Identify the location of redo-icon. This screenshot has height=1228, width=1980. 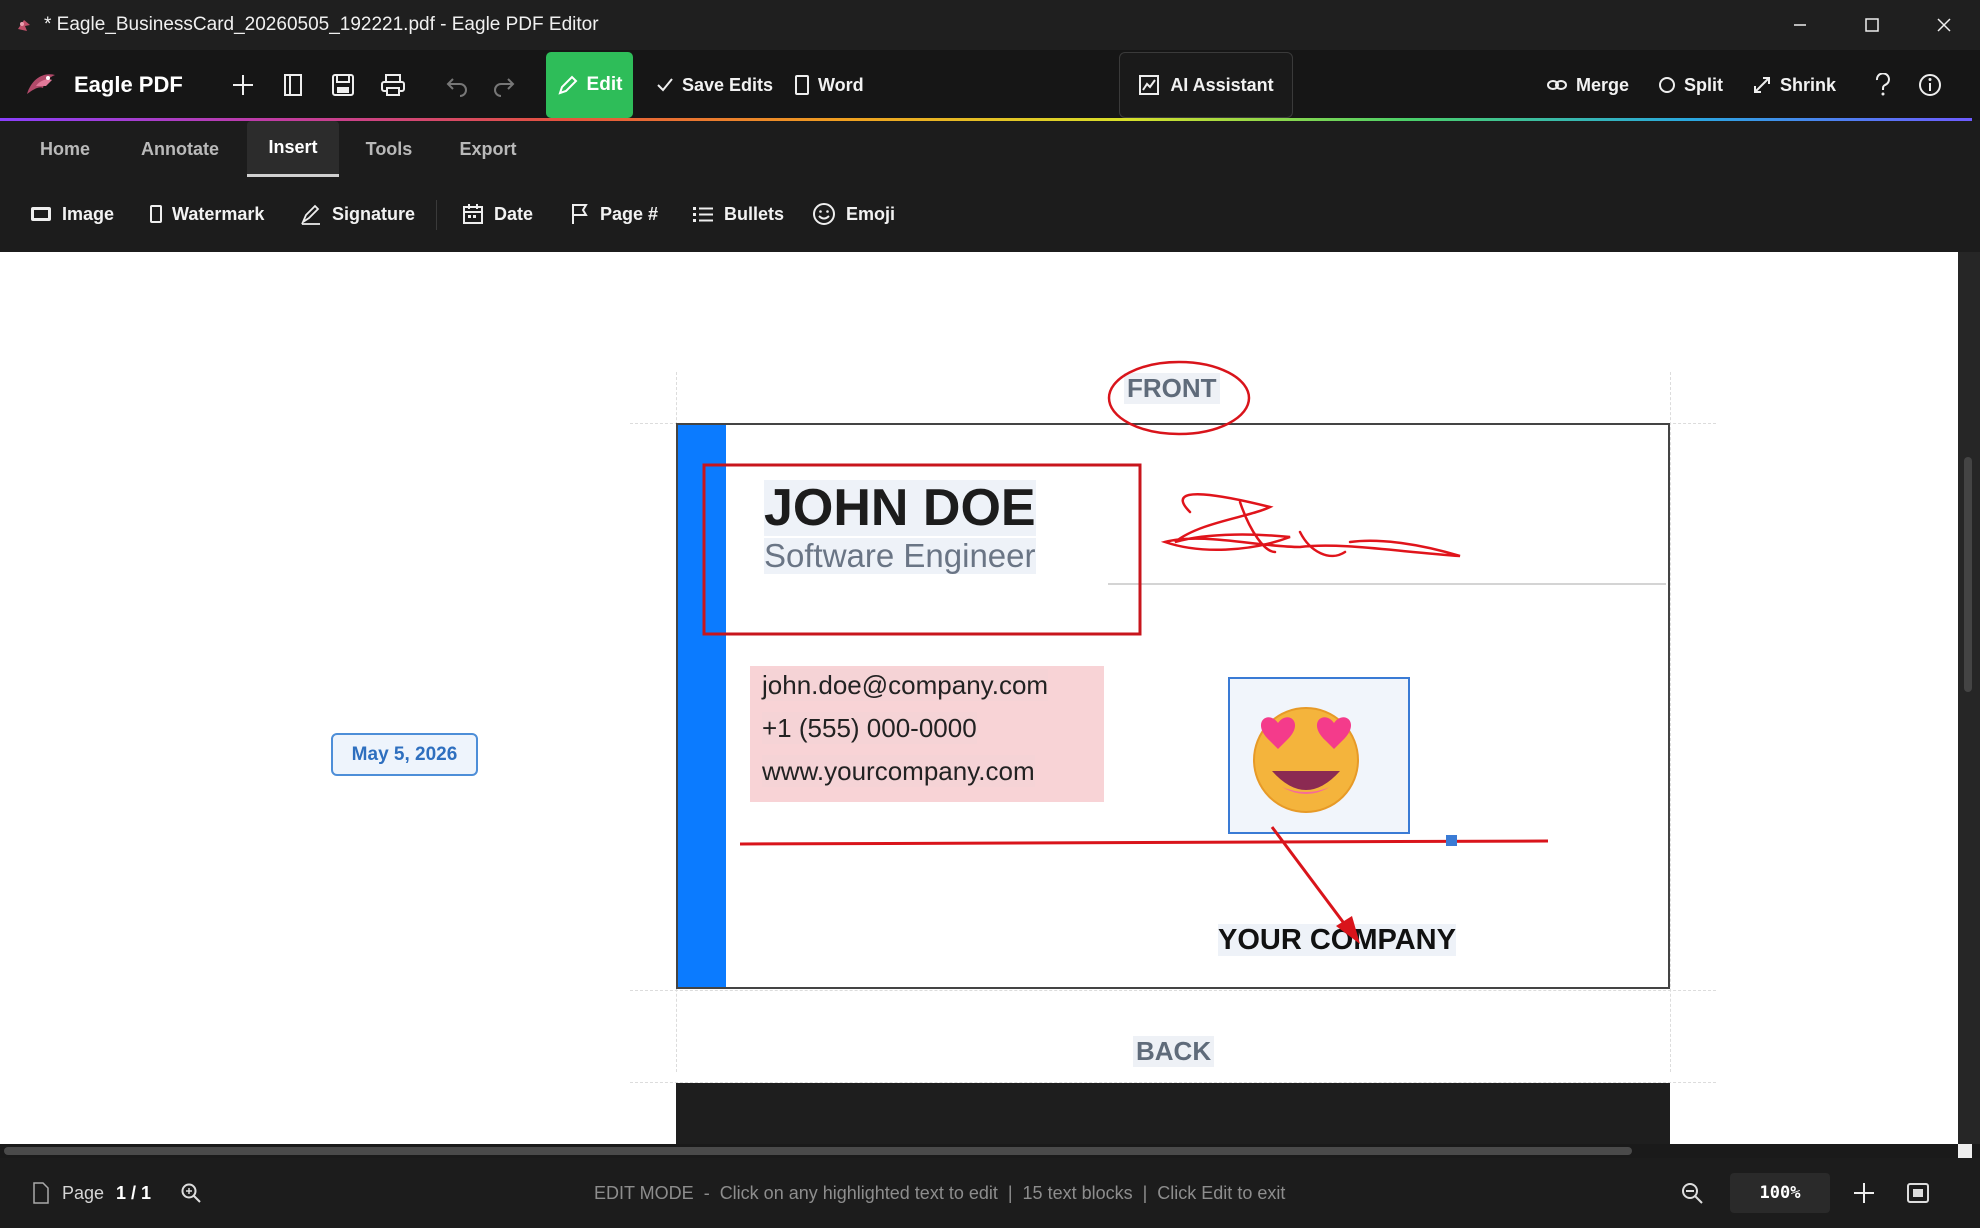
(504, 87).